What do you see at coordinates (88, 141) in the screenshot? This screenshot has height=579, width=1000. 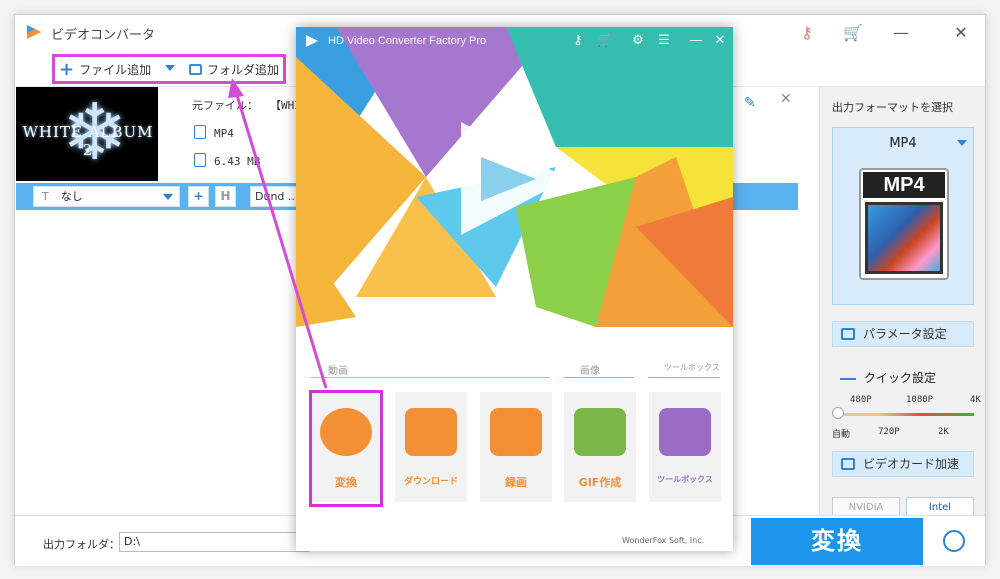 I see `thumbnail-title: WHITE ALBUM 2` at bounding box center [88, 141].